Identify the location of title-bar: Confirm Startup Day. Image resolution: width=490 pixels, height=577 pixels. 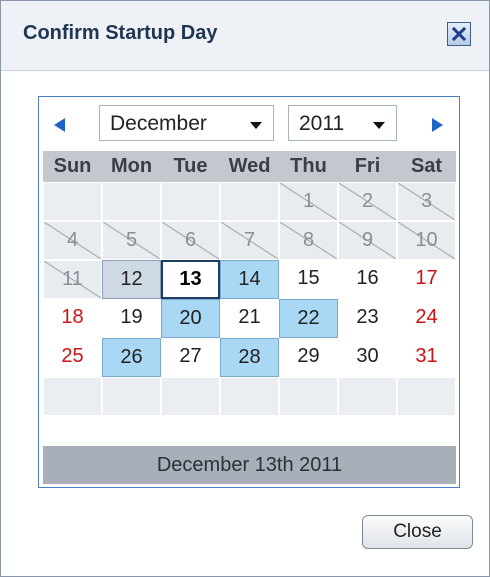
(245, 36).